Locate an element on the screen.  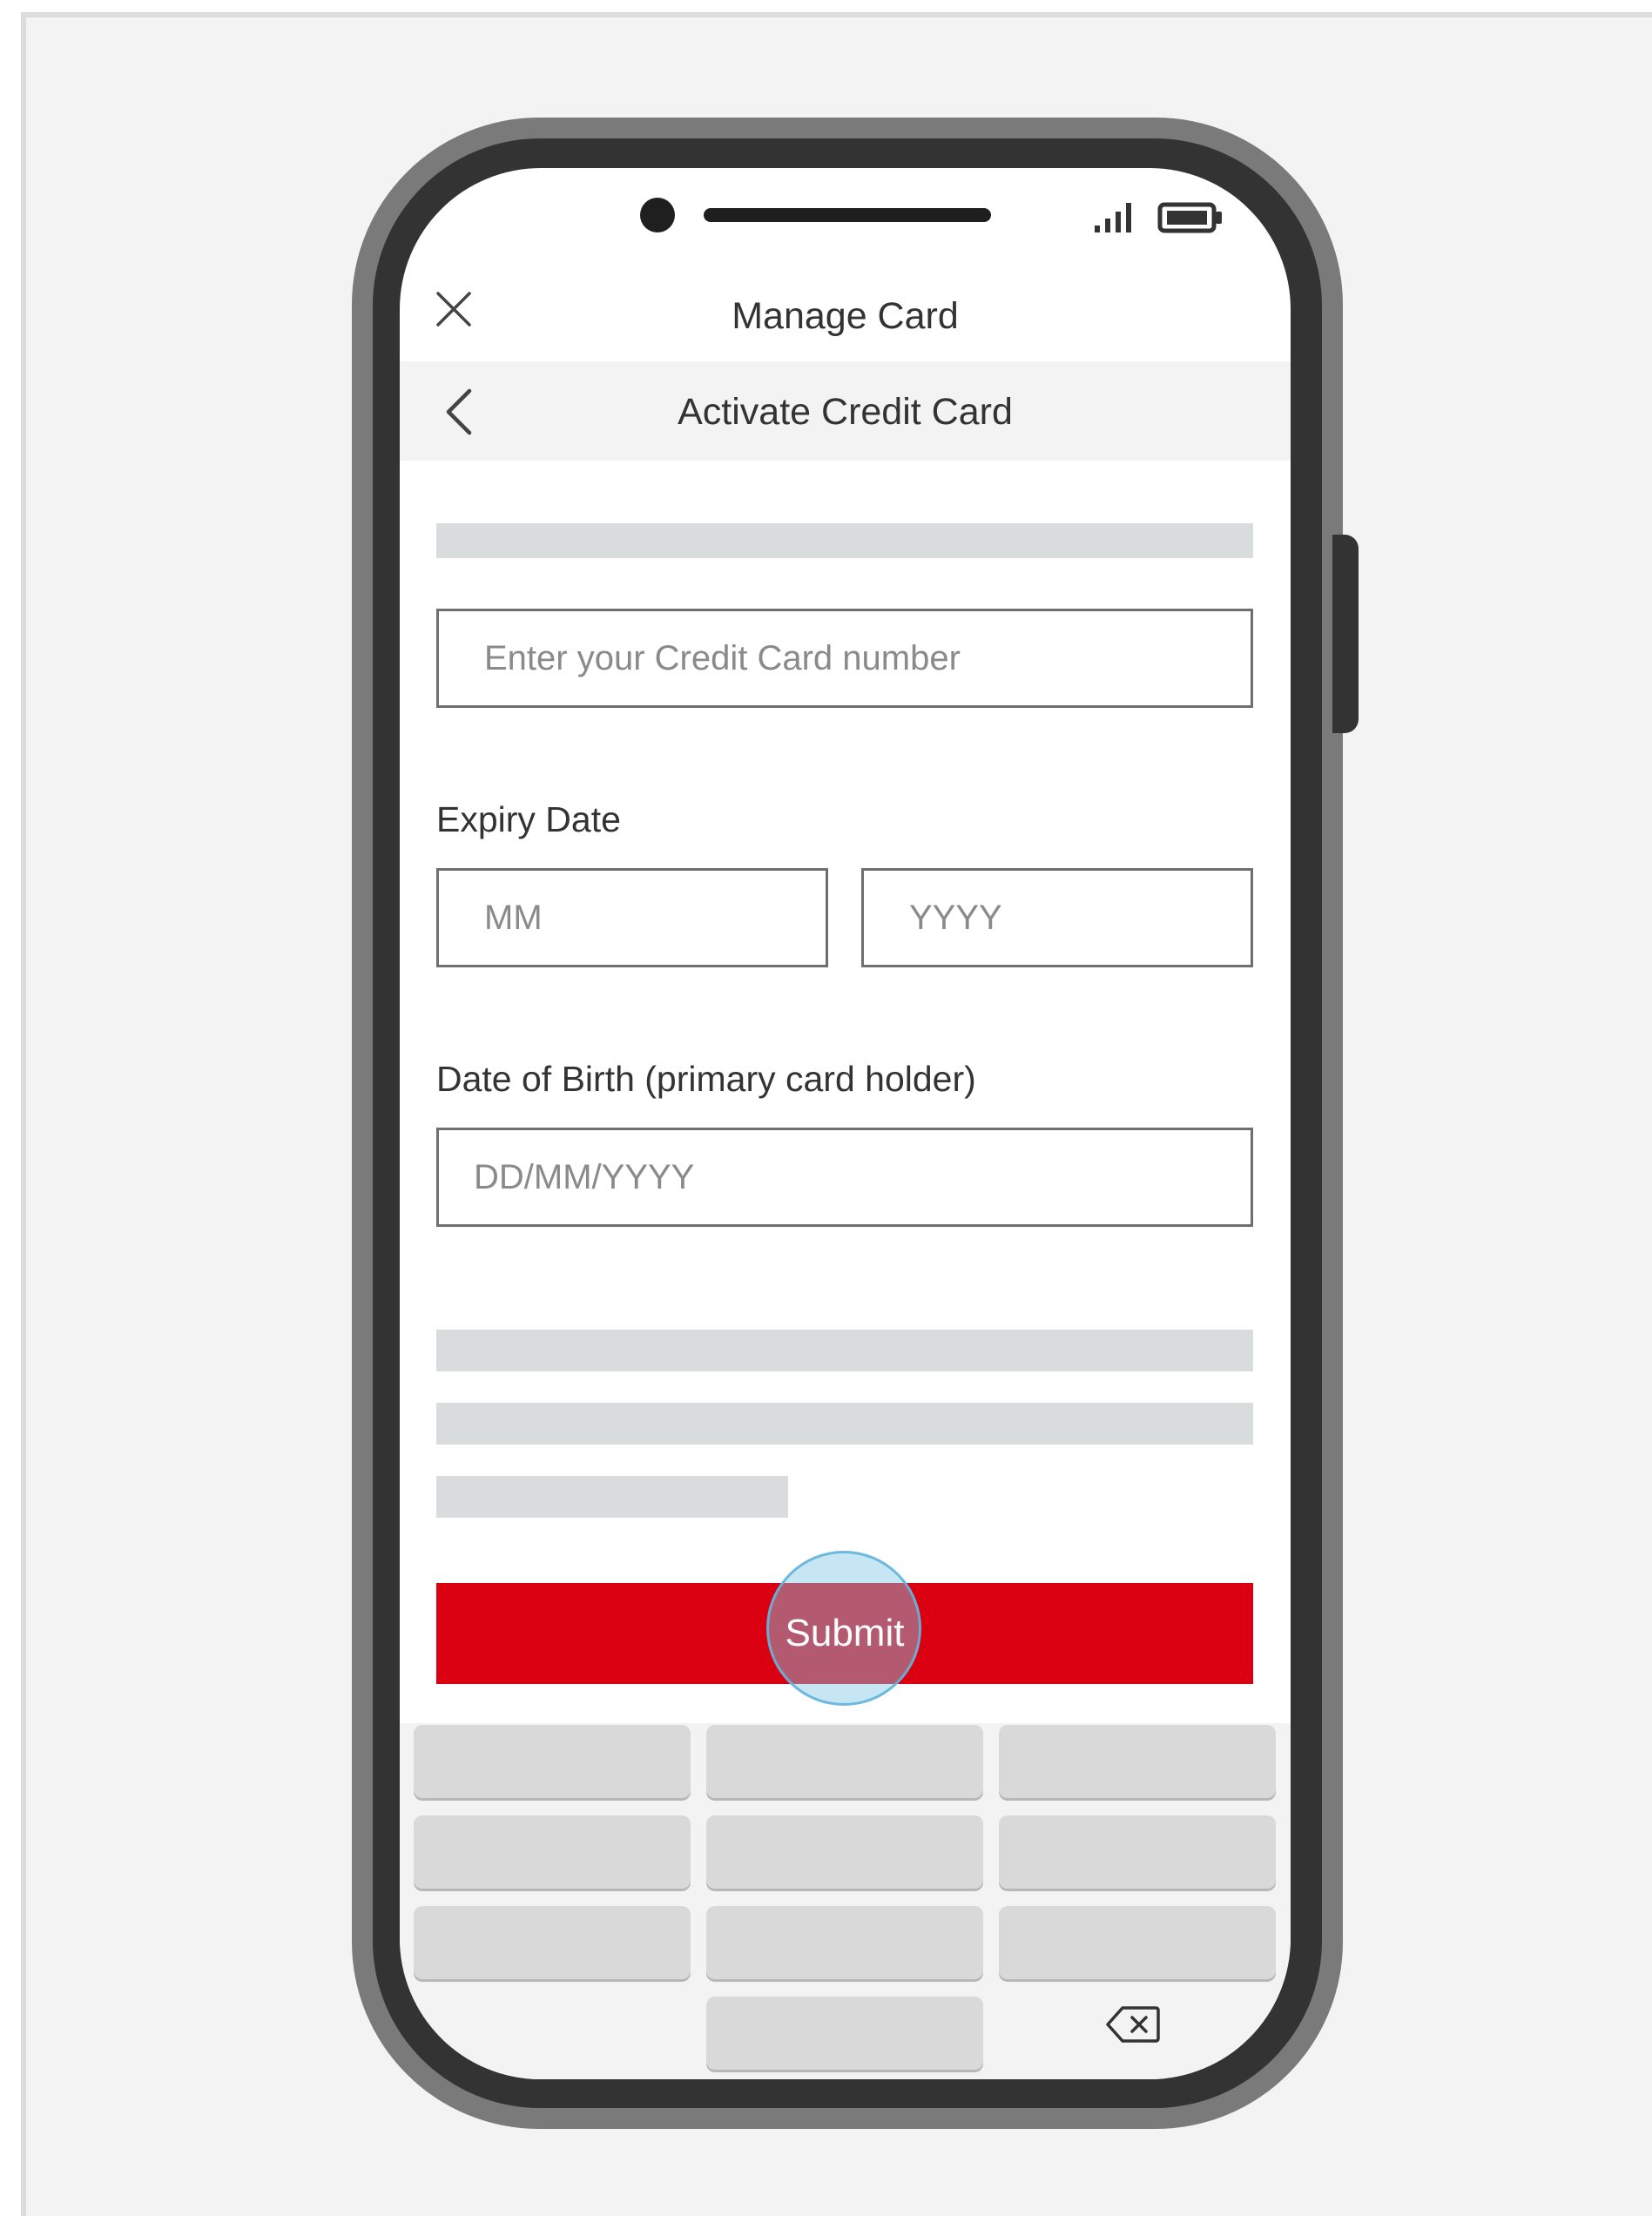
section-title: Activate Credit Card is located at coordinates (845, 412).